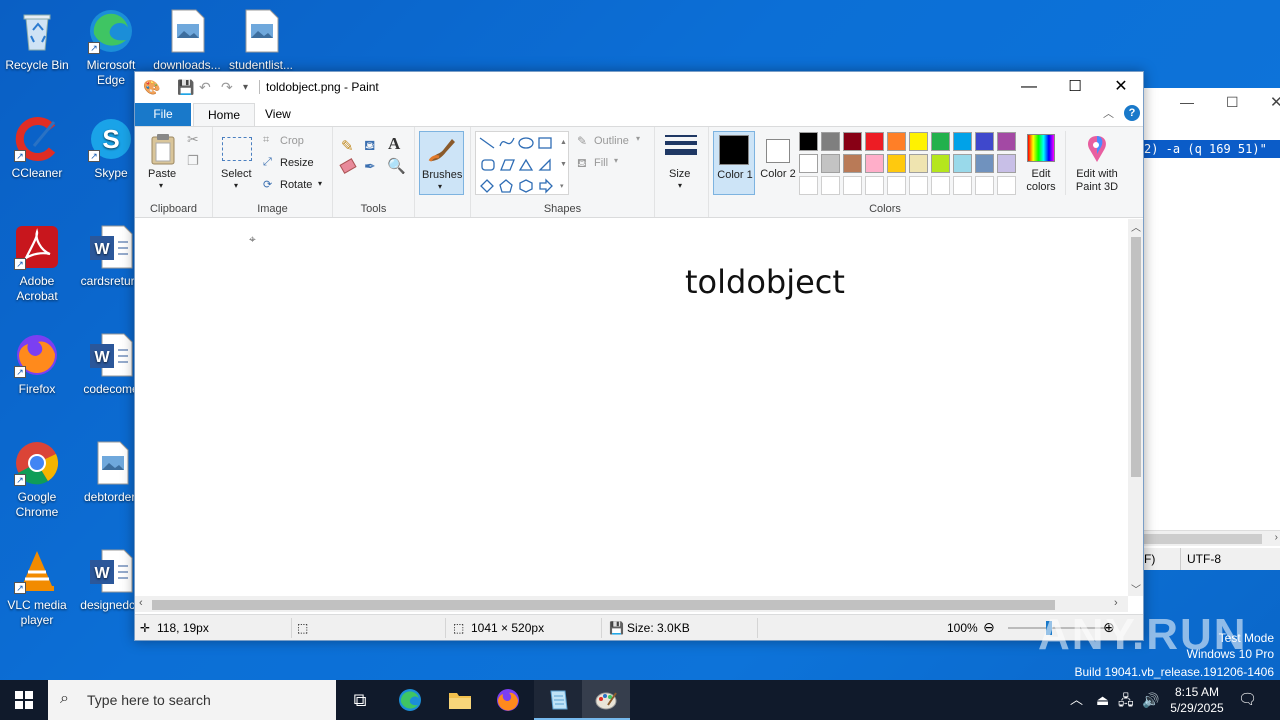 The image size is (1280, 720). I want to click on start-button, so click(24, 700).